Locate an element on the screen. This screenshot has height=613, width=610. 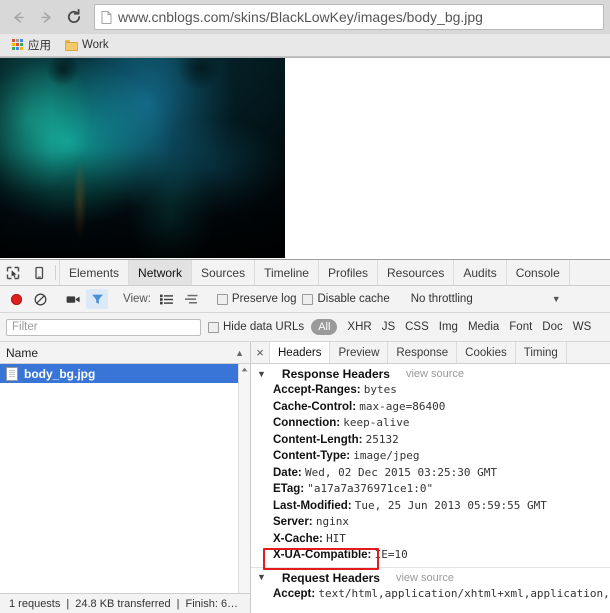
devtools-tab-elements: Elements is located at coordinates (94, 272).